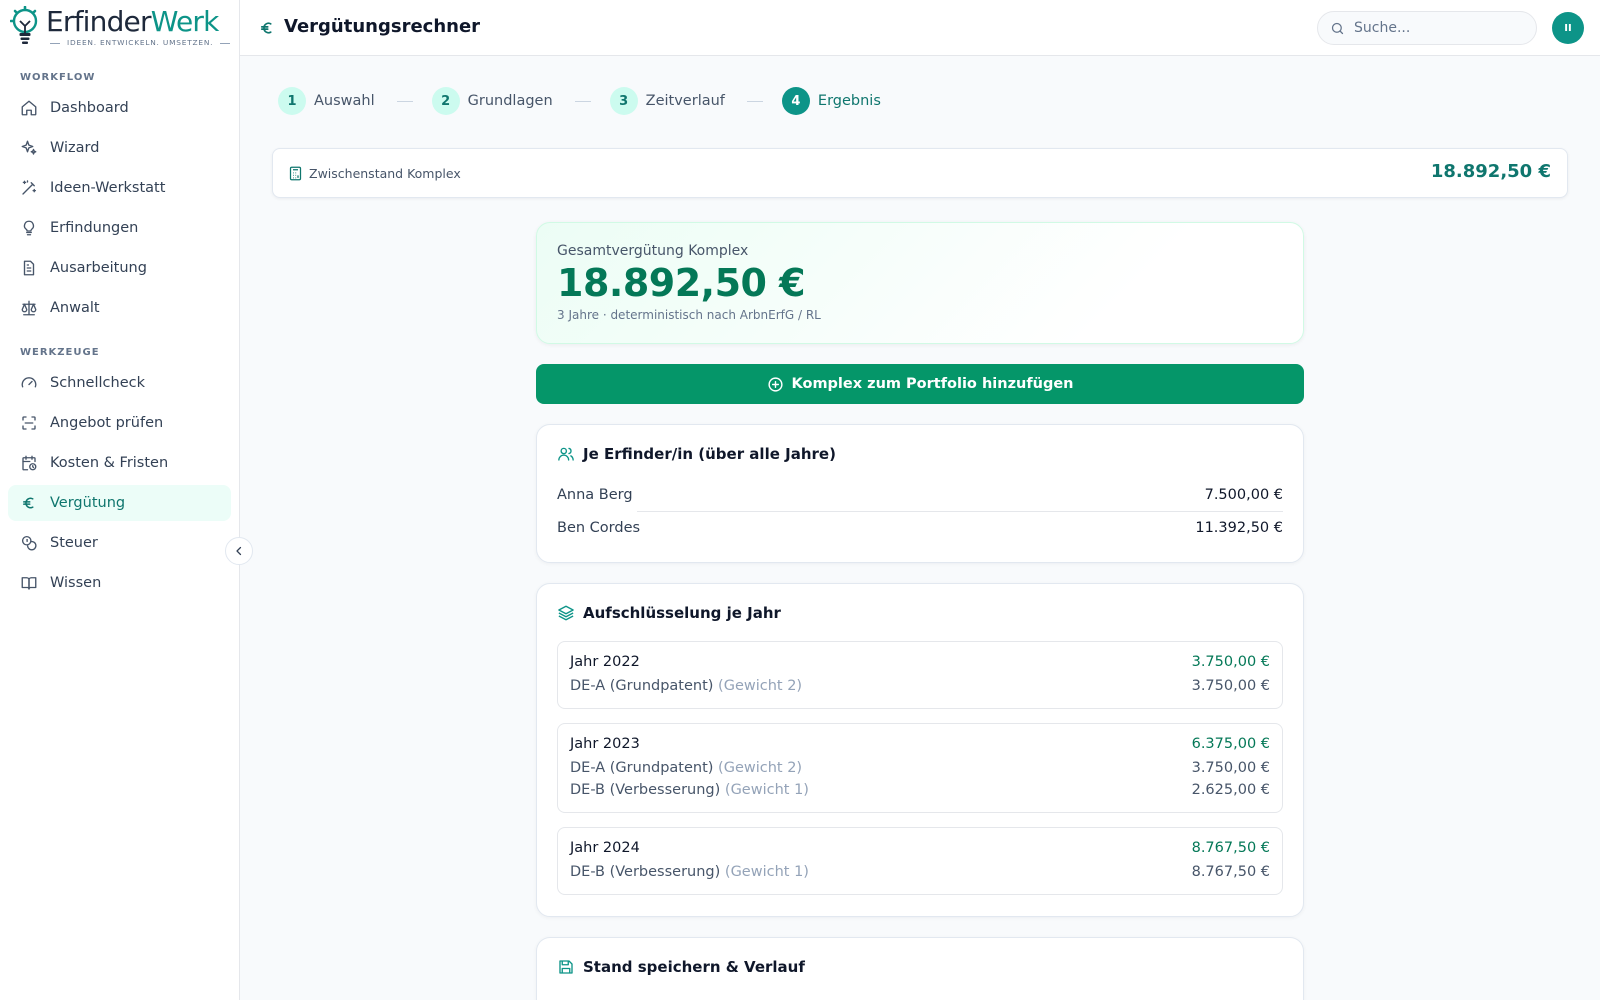 The height and width of the screenshot is (1000, 1600). I want to click on lightbulb-gear-icon, so click(24, 25).